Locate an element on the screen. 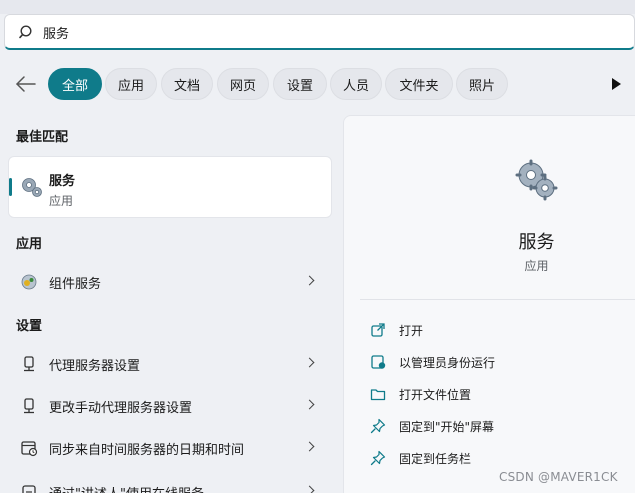 The image size is (635, 493). selection-indicator is located at coordinates (10, 187).